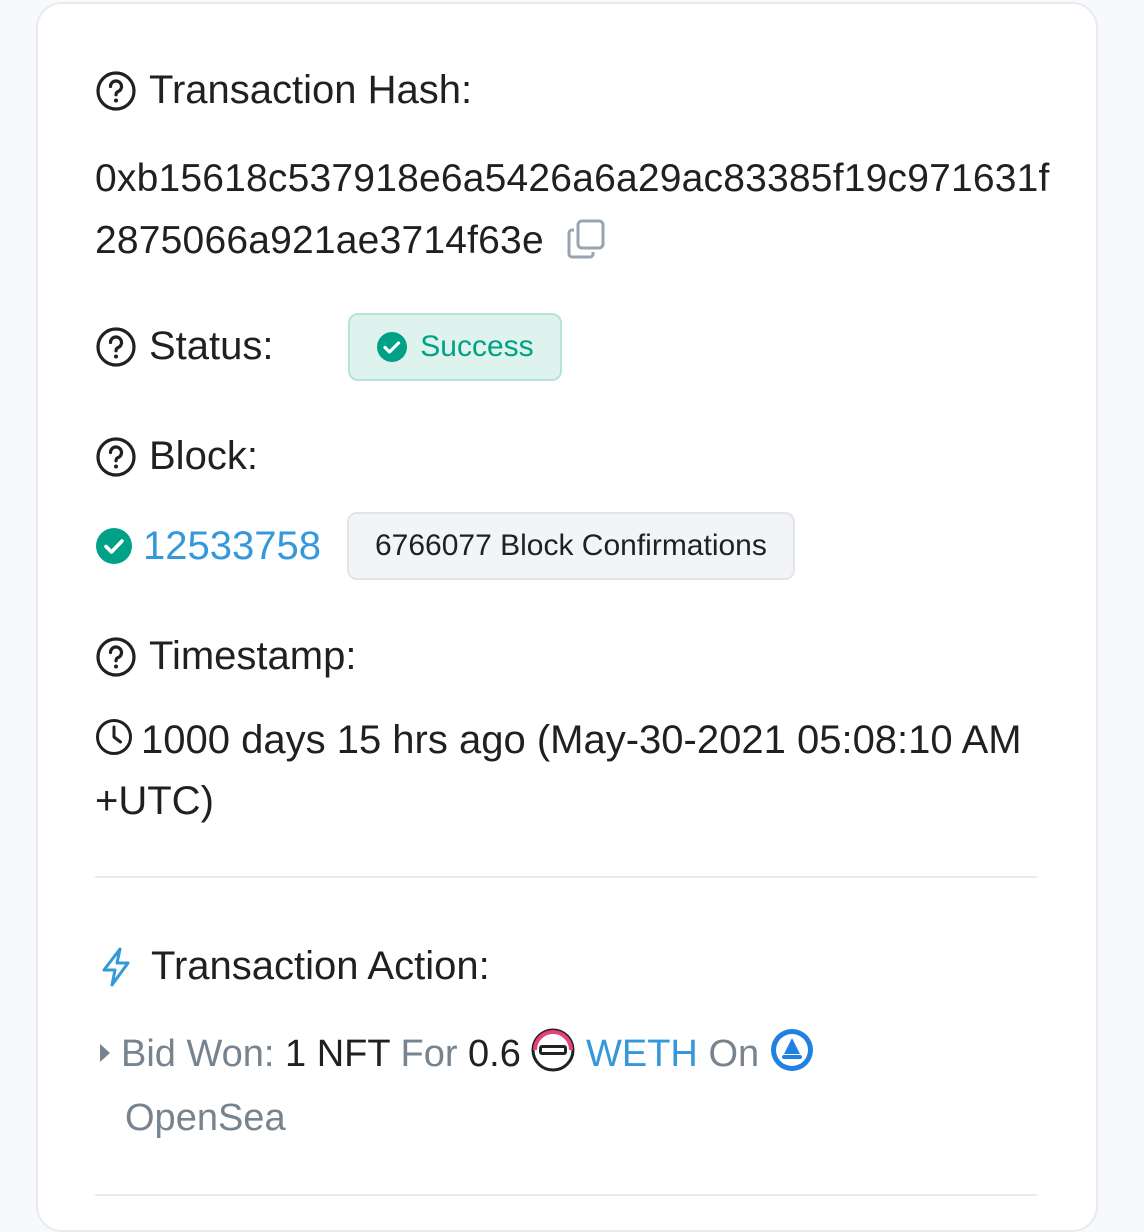 The height and width of the screenshot is (1232, 1144). What do you see at coordinates (566, 877) in the screenshot?
I see `divider` at bounding box center [566, 877].